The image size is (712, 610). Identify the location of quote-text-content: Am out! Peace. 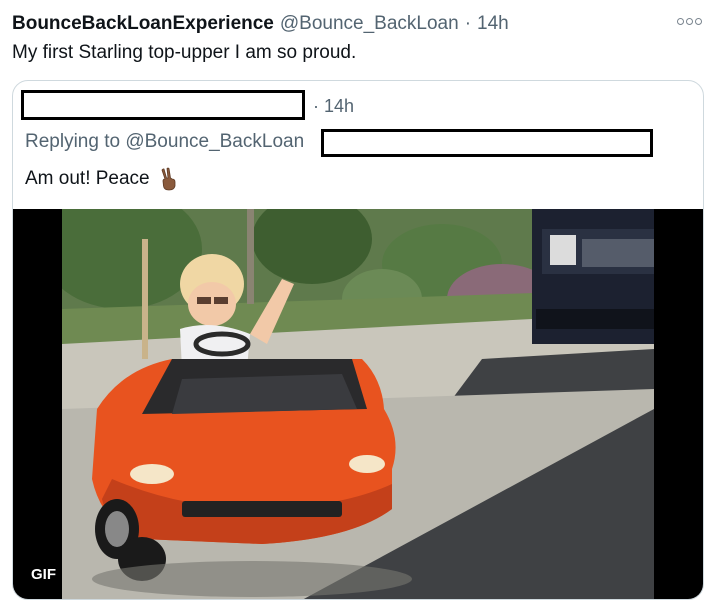
(87, 178).